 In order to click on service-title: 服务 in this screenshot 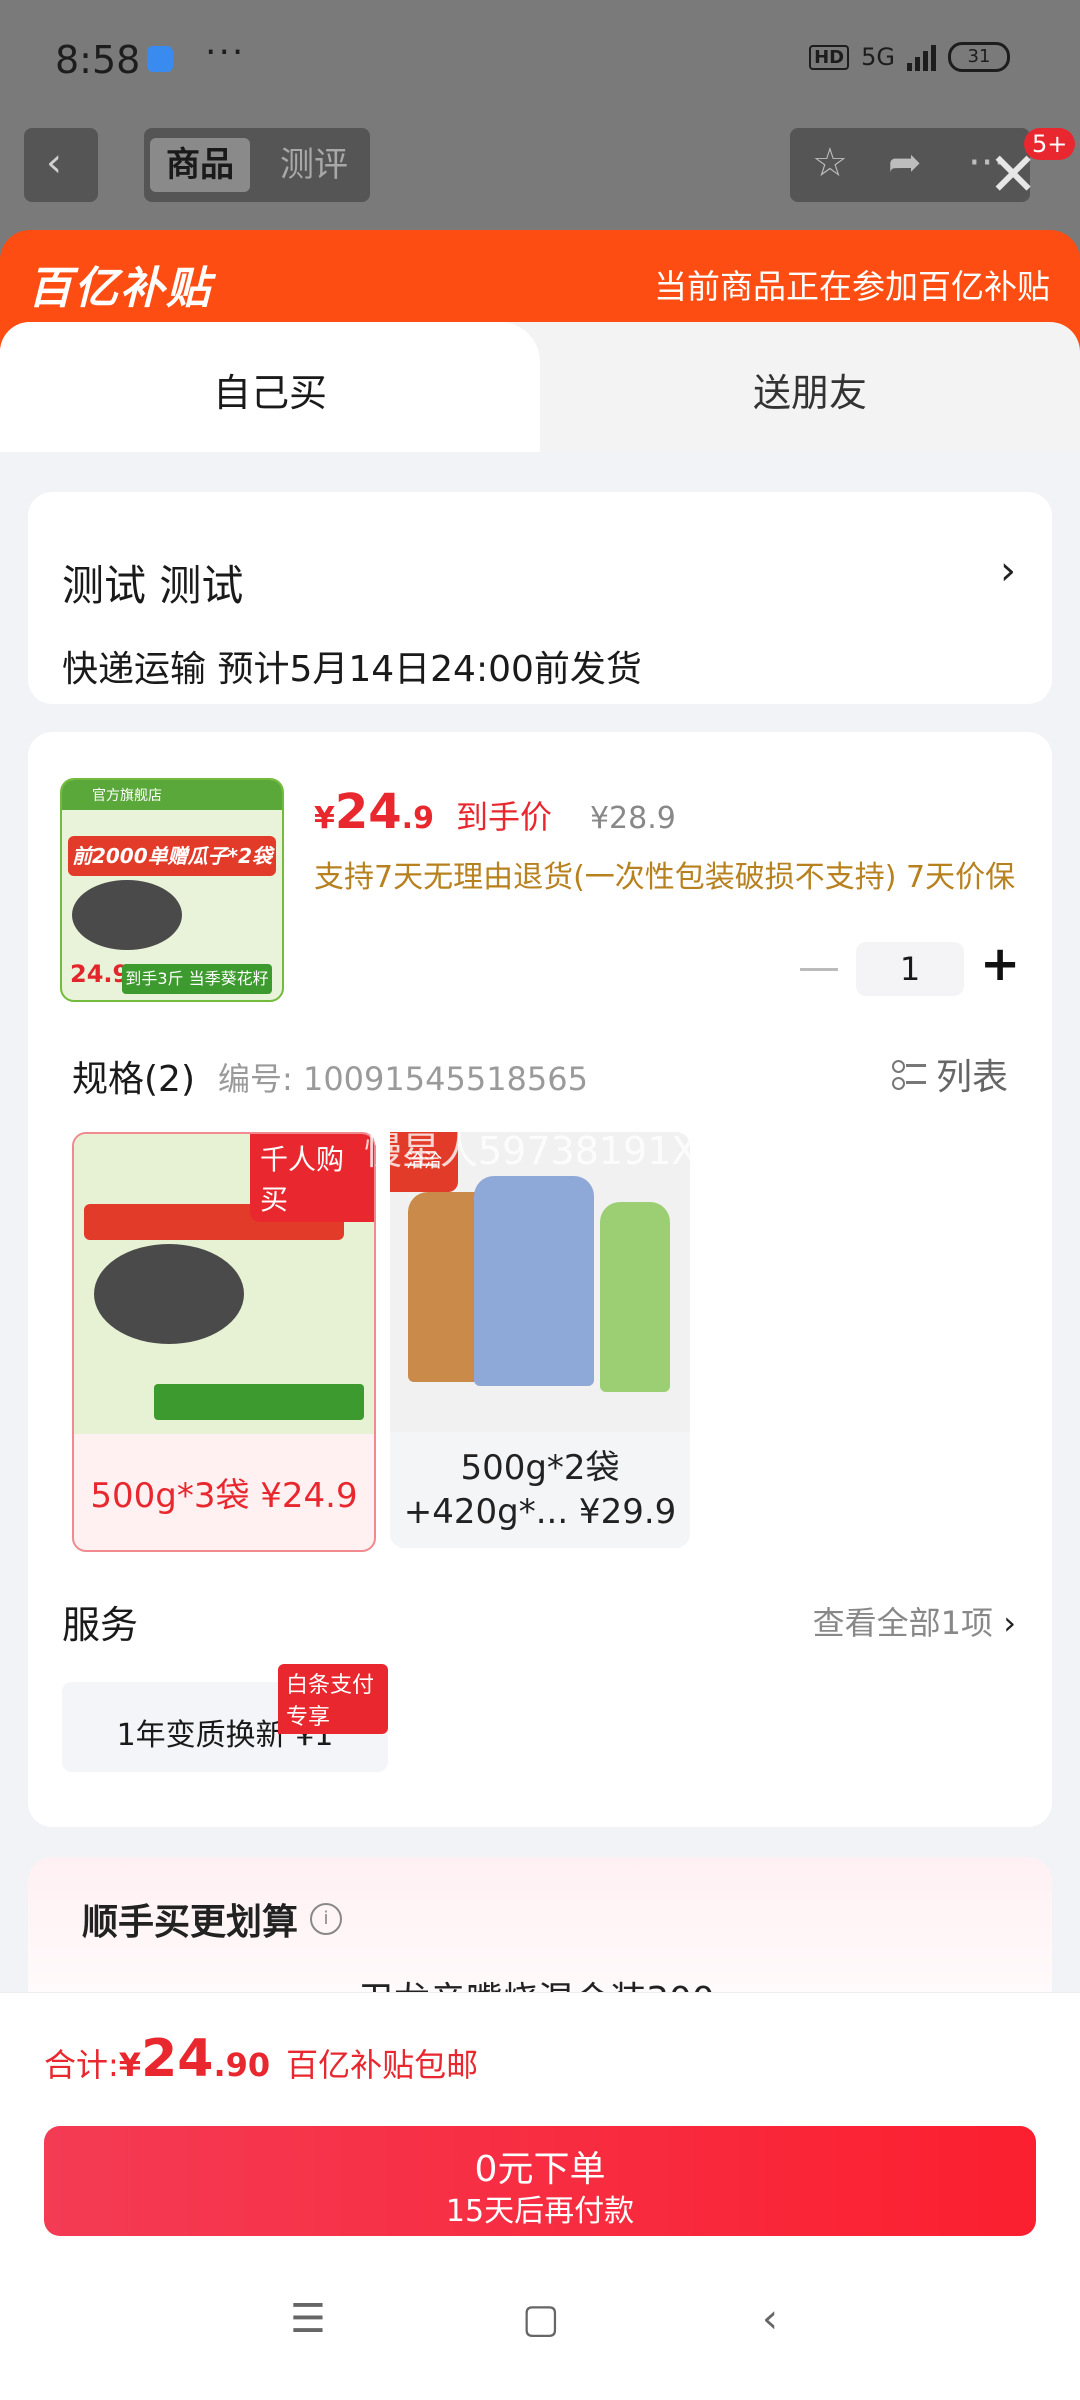, I will do `click(100, 1625)`.